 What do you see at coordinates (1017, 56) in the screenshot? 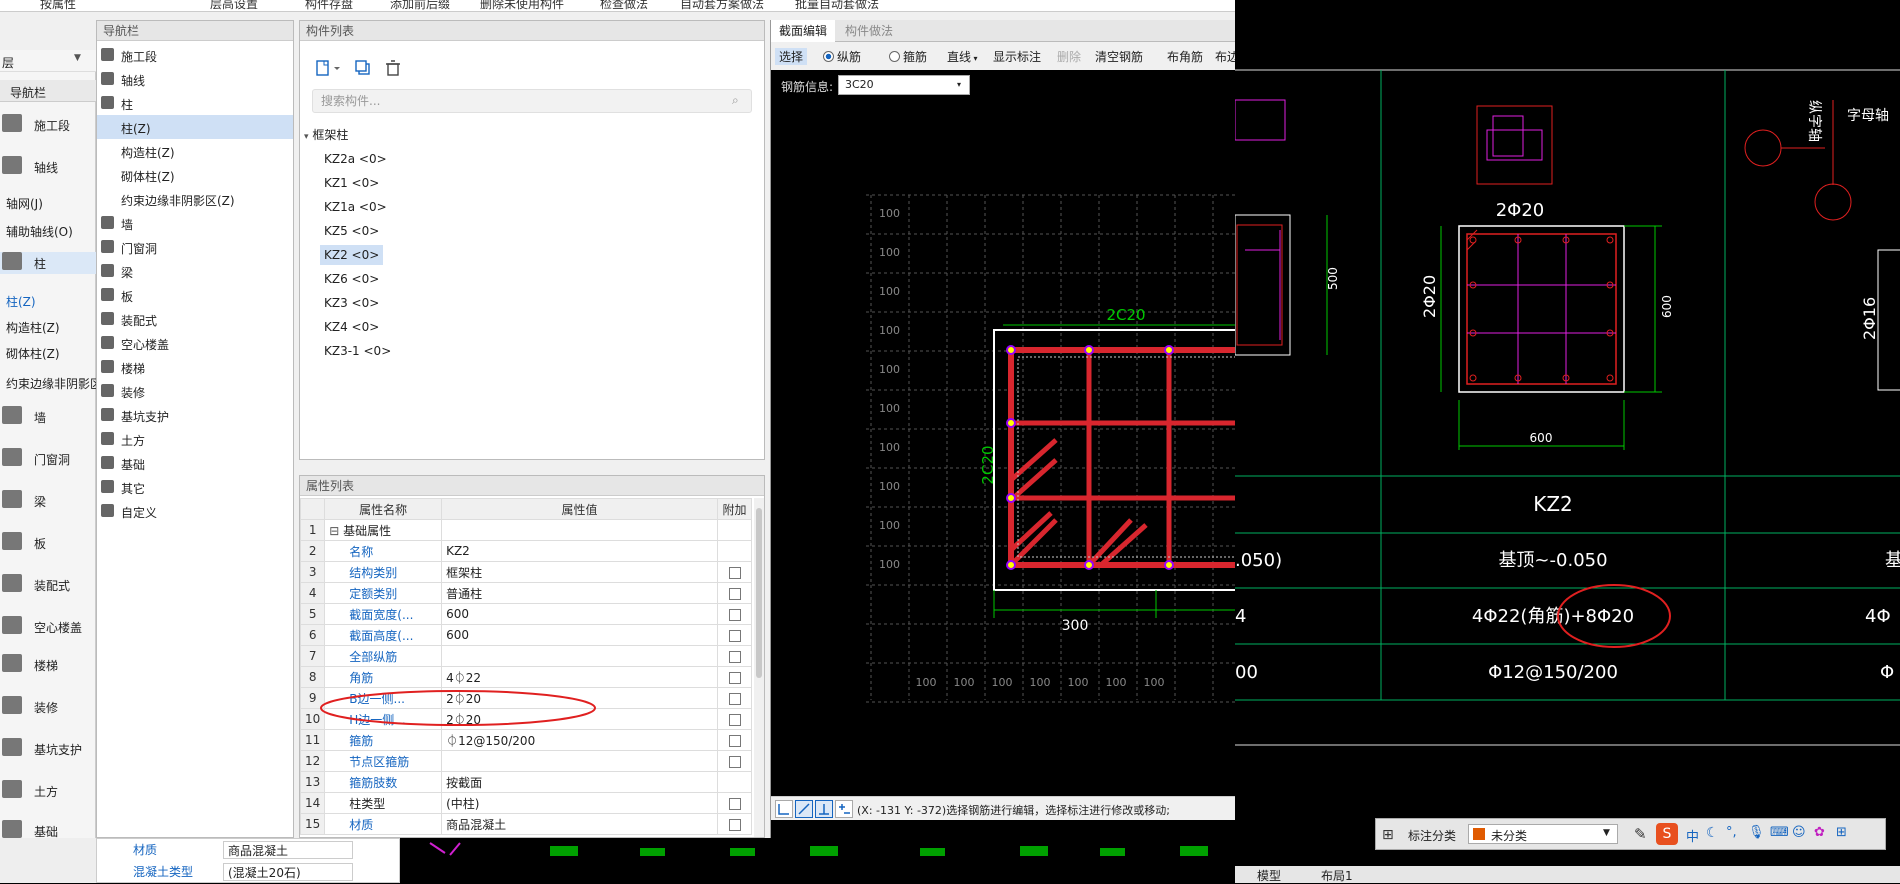
I see `show-label-button: 显示标注` at bounding box center [1017, 56].